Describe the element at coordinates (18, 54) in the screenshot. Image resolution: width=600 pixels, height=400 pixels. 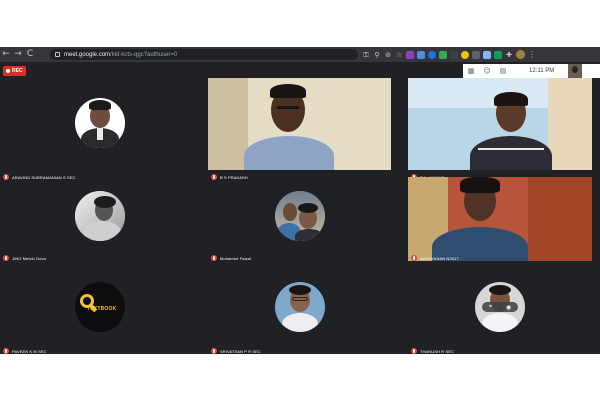
I see `forward-arrow-icon: →` at that location.